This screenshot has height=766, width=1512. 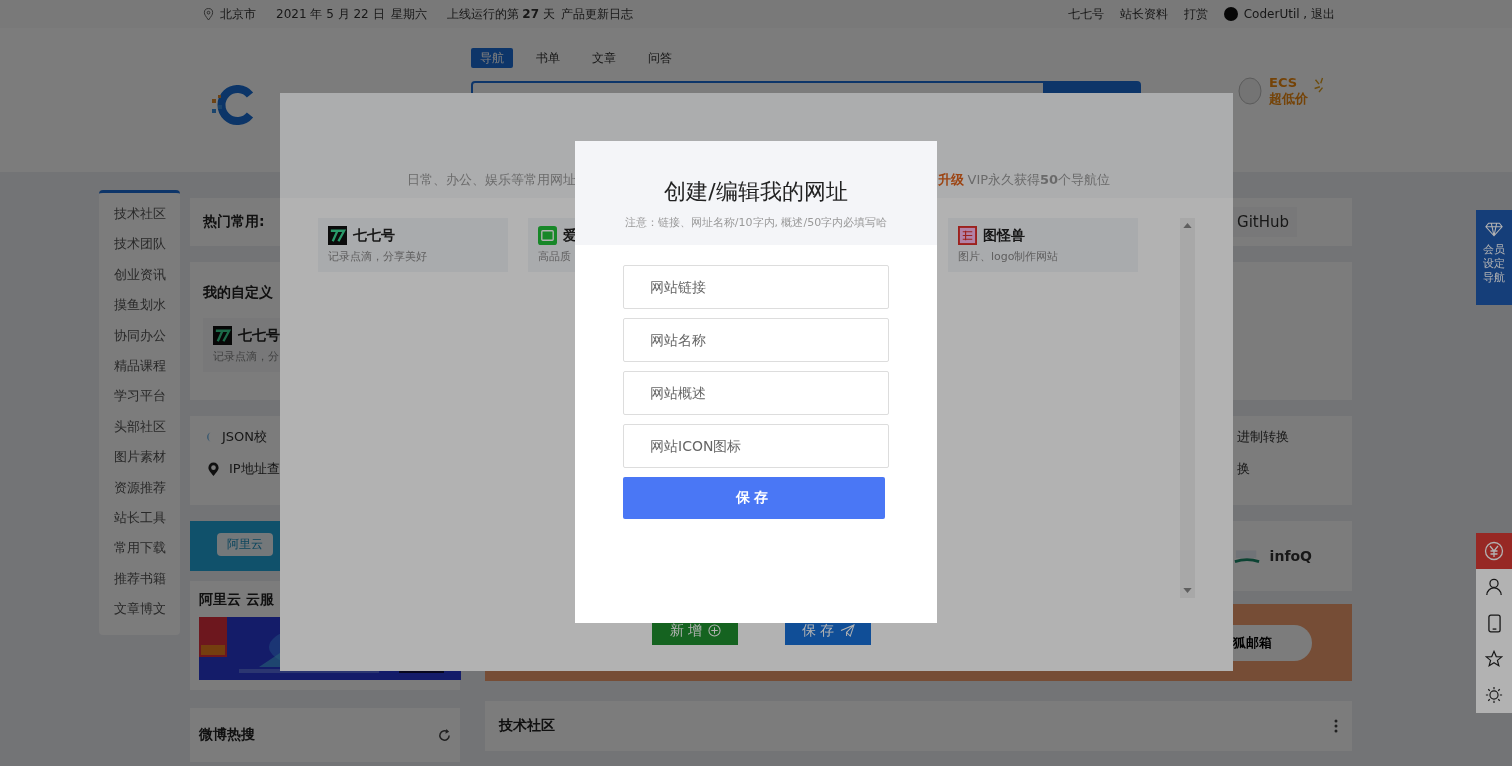 What do you see at coordinates (245, 437) in the screenshot?
I see `tool-link: JSON校` at bounding box center [245, 437].